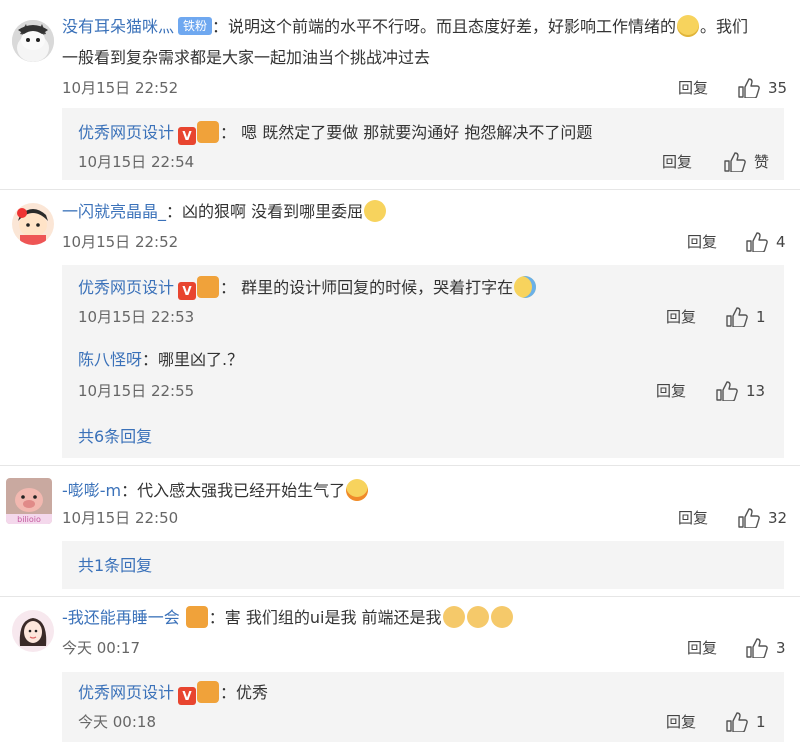 This screenshot has height=754, width=800. Describe the element at coordinates (114, 211) in the screenshot. I see `username-link: 一闪就亮晶晶_` at that location.